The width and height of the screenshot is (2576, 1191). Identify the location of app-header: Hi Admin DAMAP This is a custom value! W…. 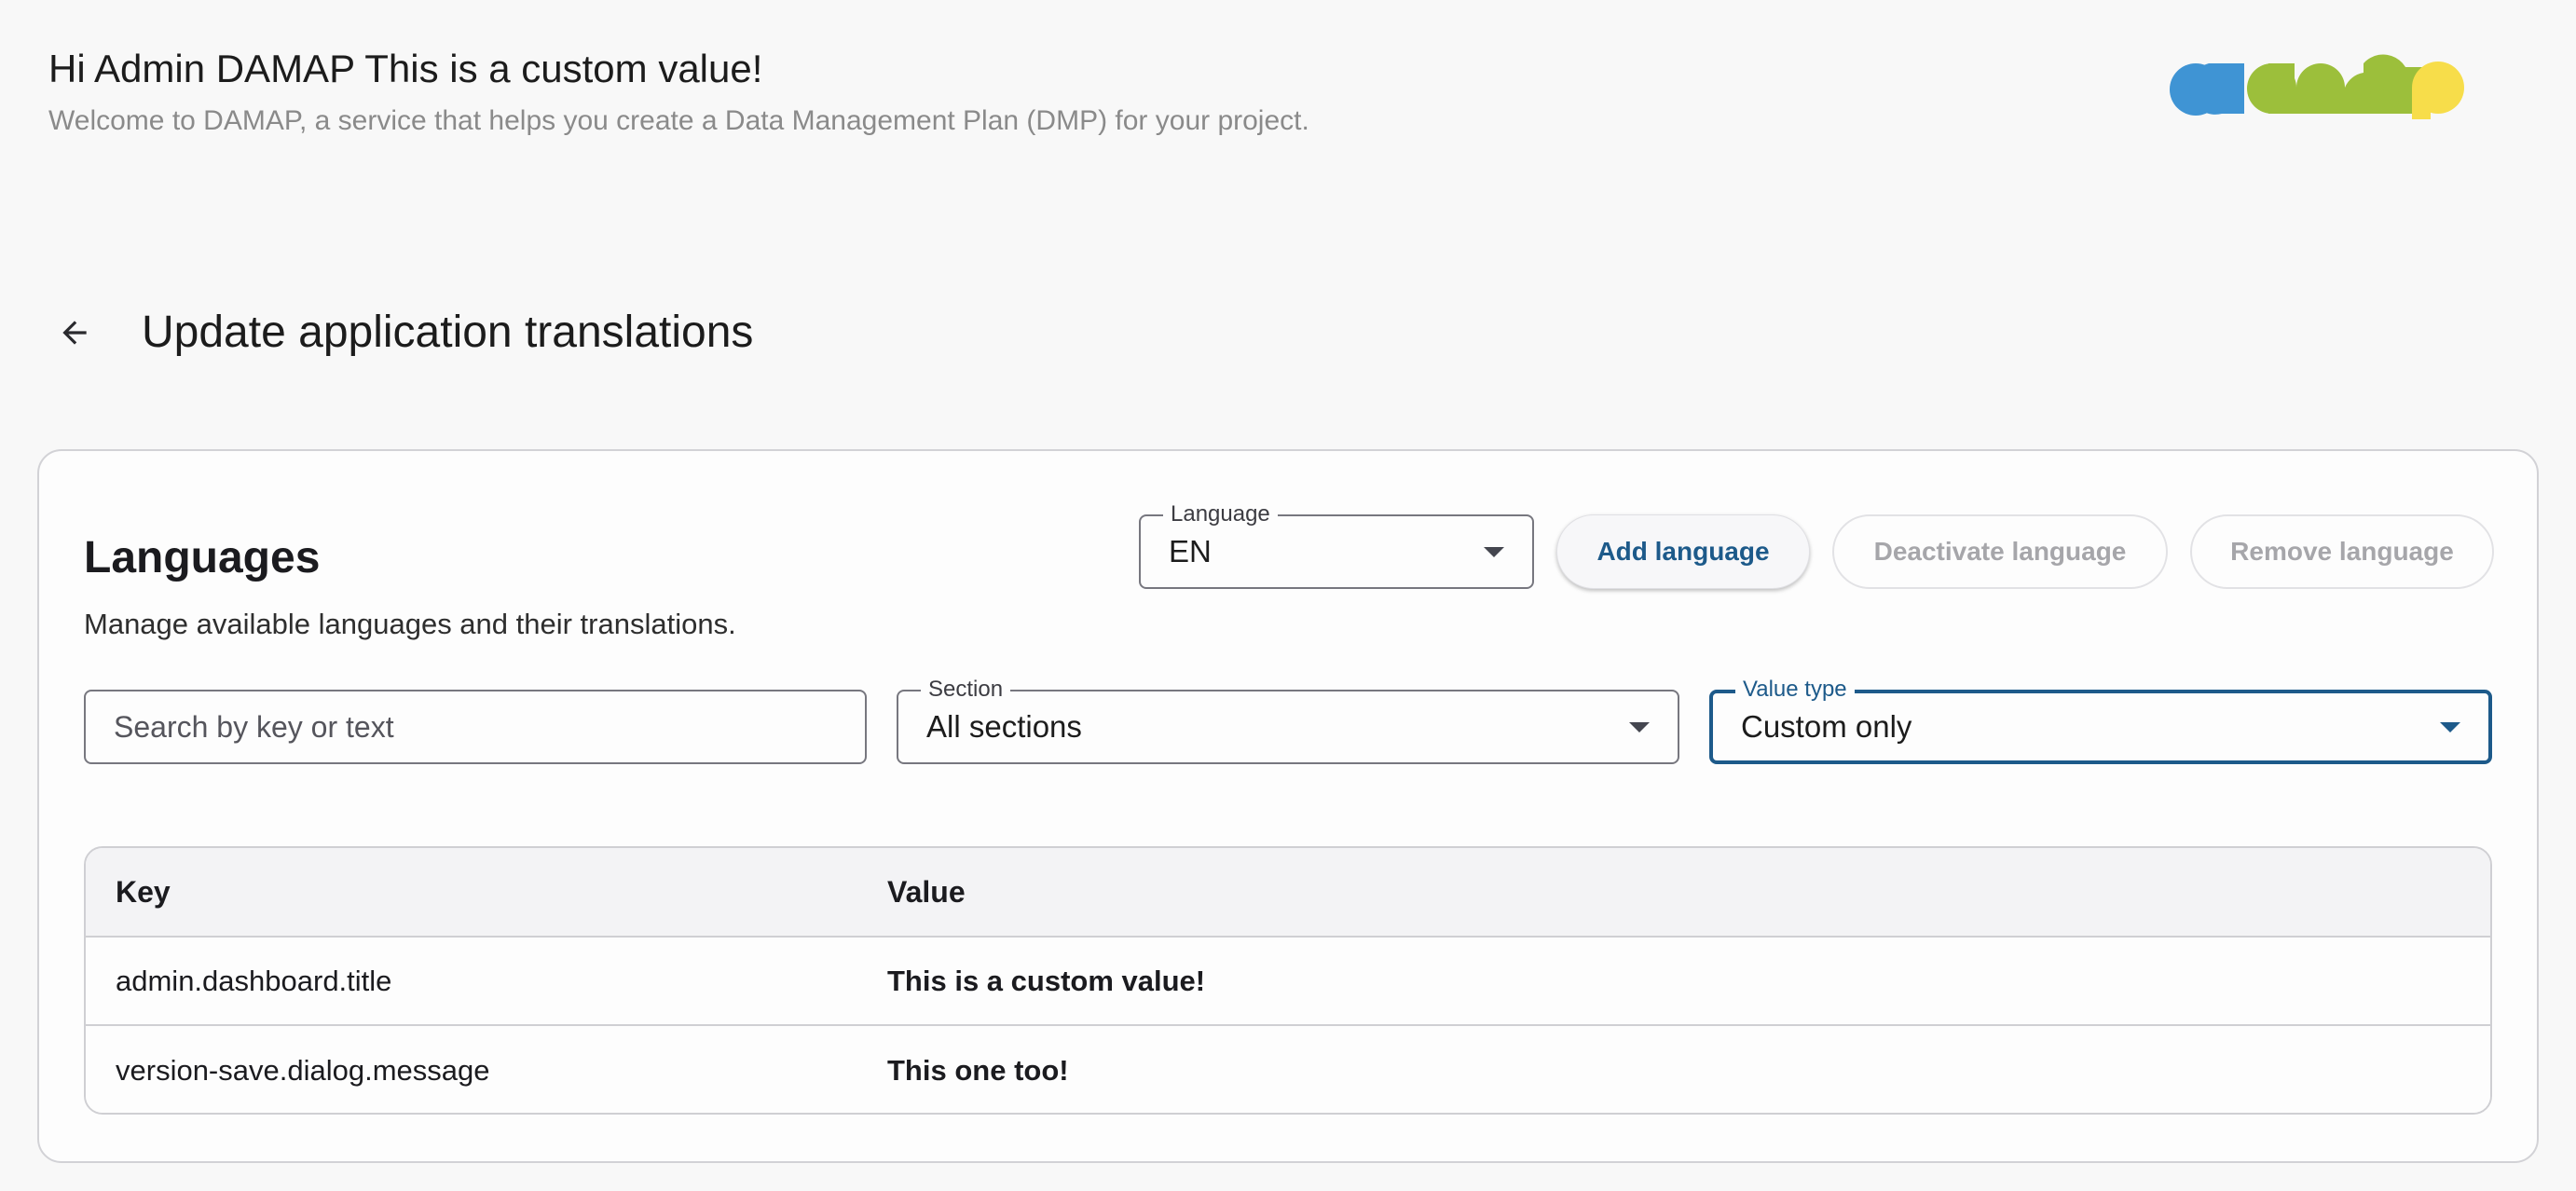
(678, 91).